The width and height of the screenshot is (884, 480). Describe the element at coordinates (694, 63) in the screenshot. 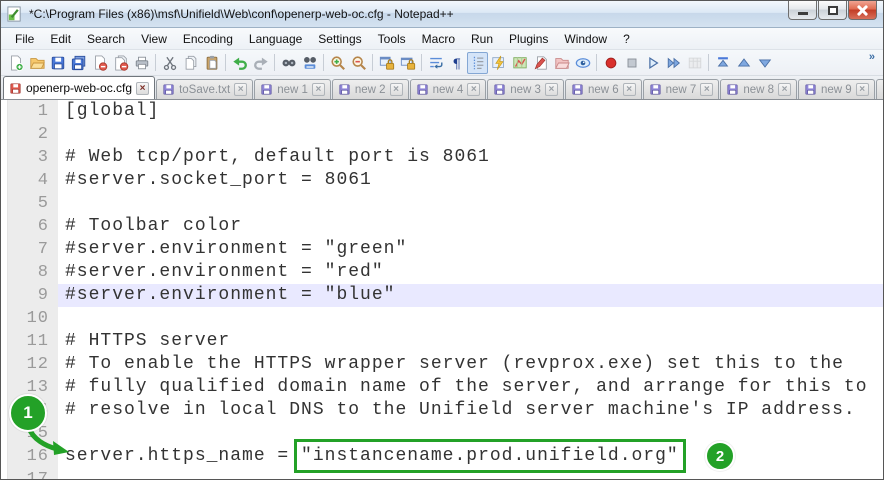

I see `macro-save-button` at that location.